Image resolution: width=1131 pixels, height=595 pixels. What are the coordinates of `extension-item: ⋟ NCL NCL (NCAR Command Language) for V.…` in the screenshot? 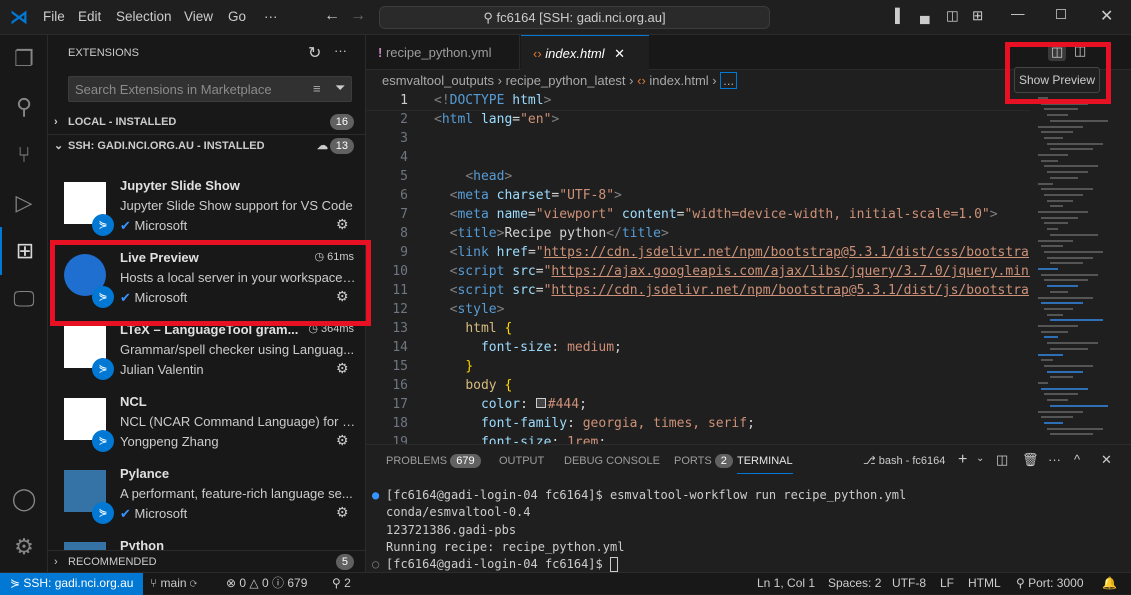 It's located at (206, 422).